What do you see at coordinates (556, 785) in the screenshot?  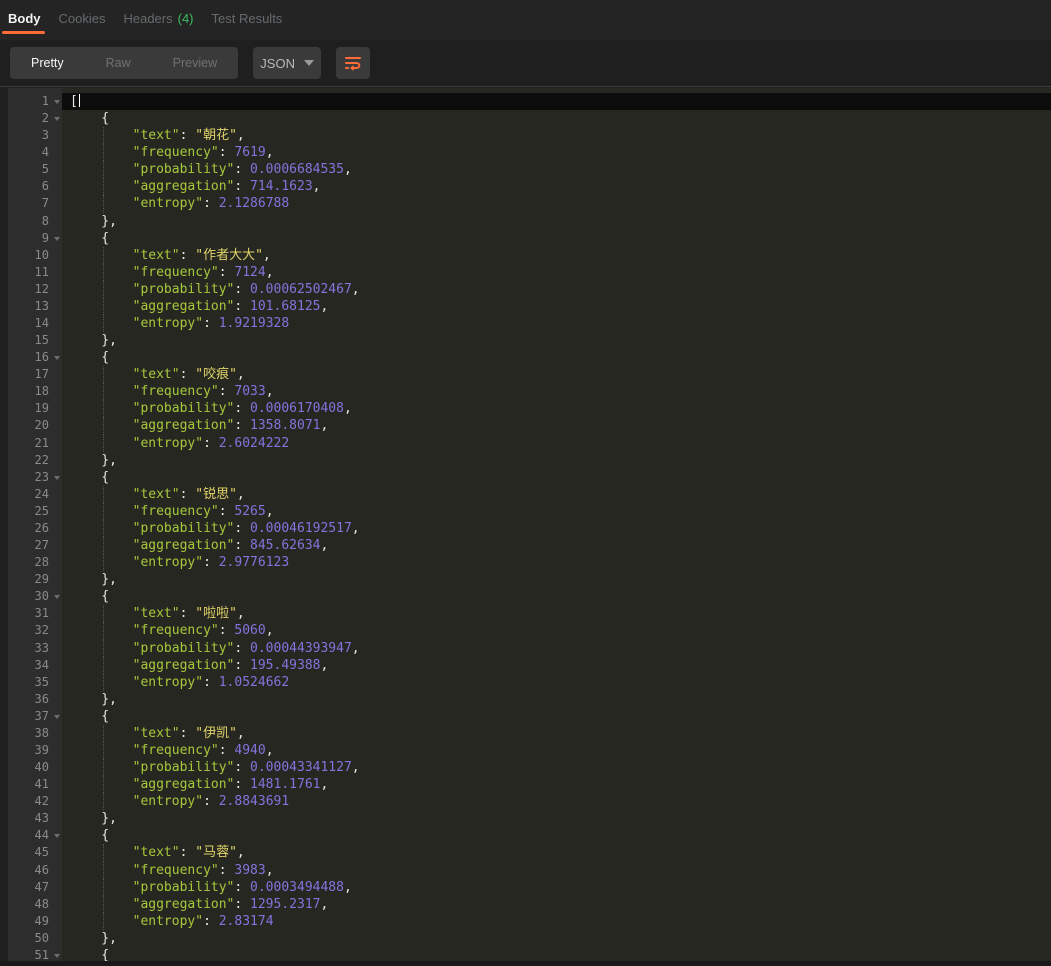 I see `code-line-content: "aggregation": 1481.1761,` at bounding box center [556, 785].